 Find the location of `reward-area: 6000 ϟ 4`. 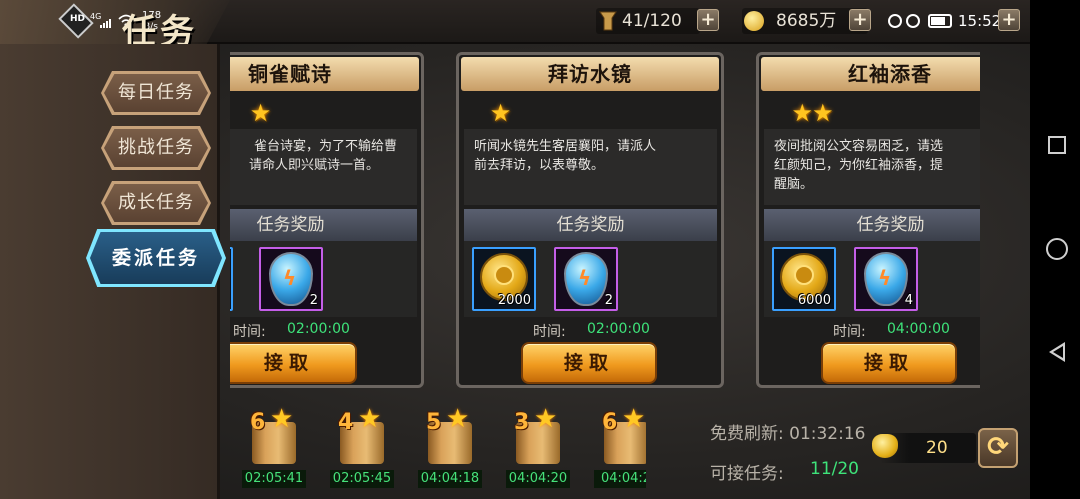

reward-area: 6000 ϟ 4 is located at coordinates (872, 279).